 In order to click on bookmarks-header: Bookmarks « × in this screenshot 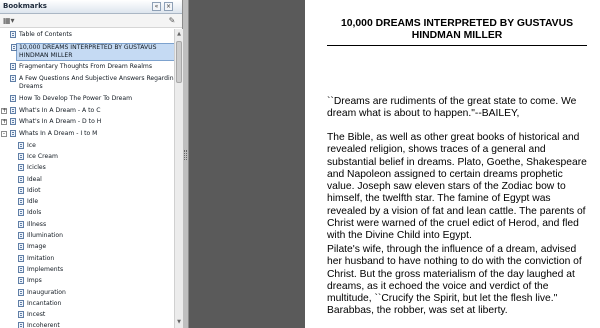, I will do `click(91, 7)`.